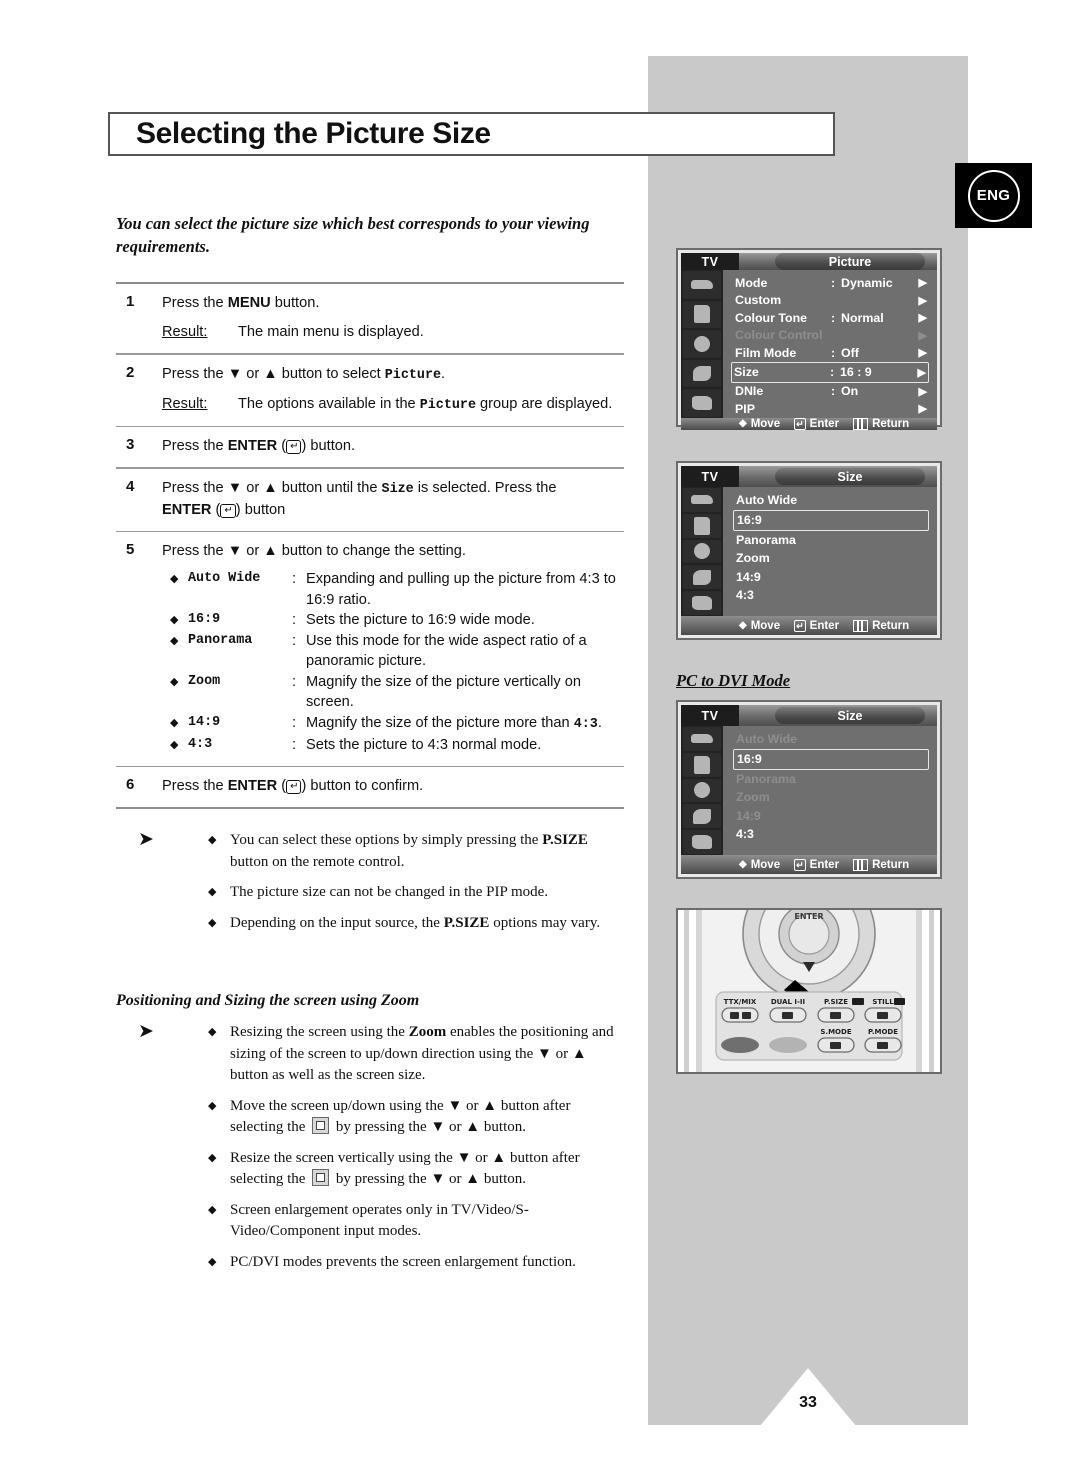 The height and width of the screenshot is (1482, 1080). Describe the element at coordinates (830, 372) in the screenshot. I see `osd-row-size: Size : 16 : 9 ▶` at that location.